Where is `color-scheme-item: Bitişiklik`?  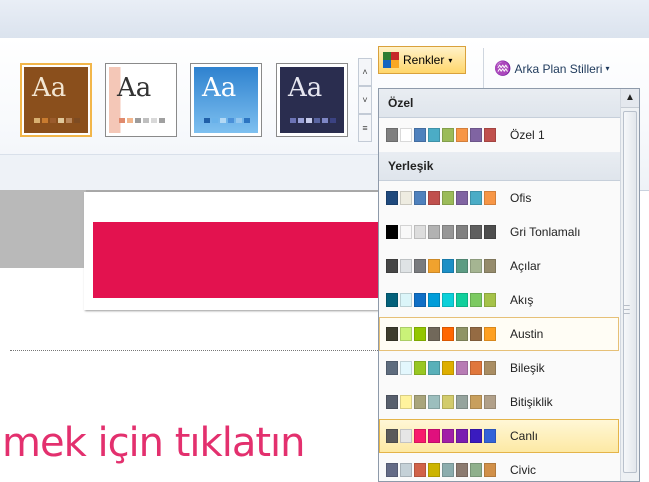 color-scheme-item: Bitişiklik is located at coordinates (499, 402).